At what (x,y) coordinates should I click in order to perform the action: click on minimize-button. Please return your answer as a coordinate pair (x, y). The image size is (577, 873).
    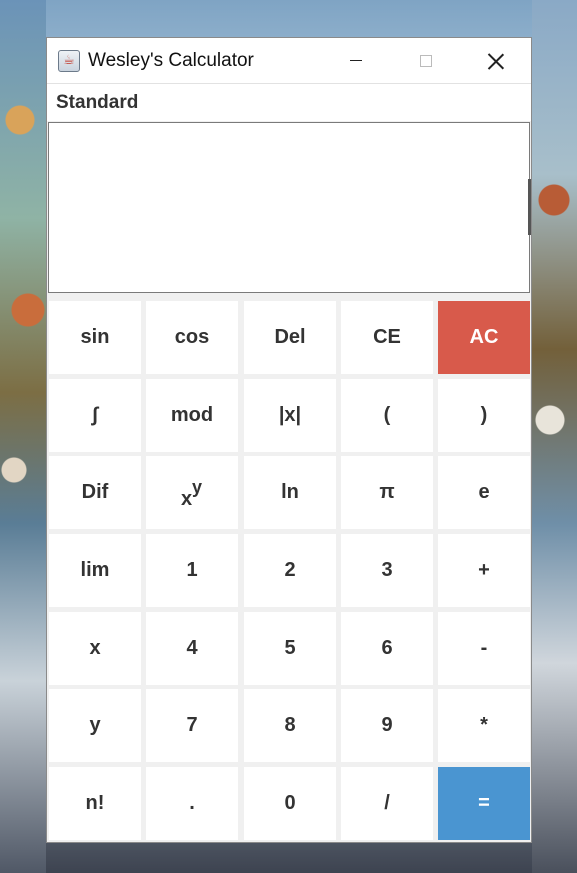
    Looking at the image, I should click on (356, 60).